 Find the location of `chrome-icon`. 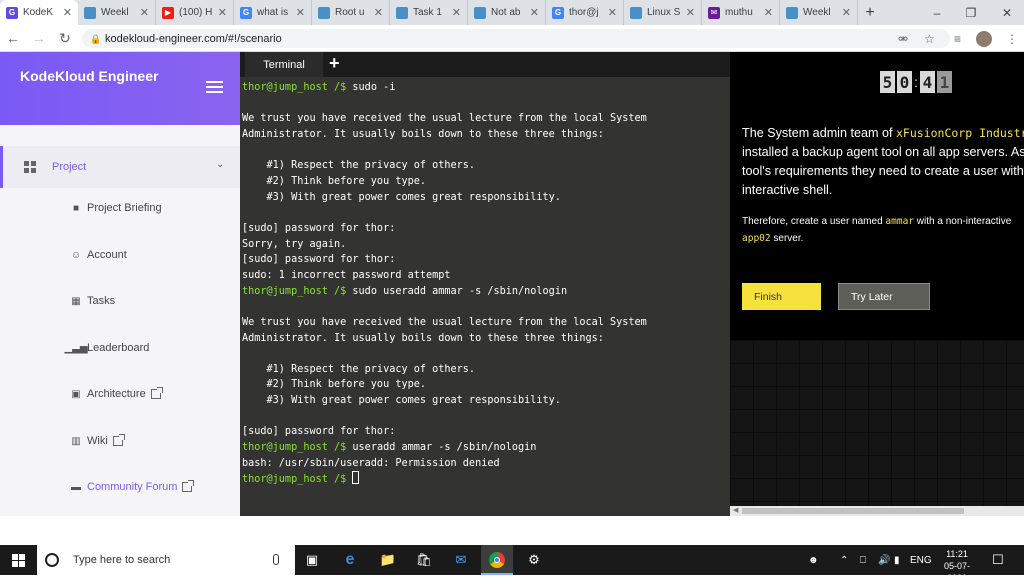

chrome-icon is located at coordinates (497, 560).